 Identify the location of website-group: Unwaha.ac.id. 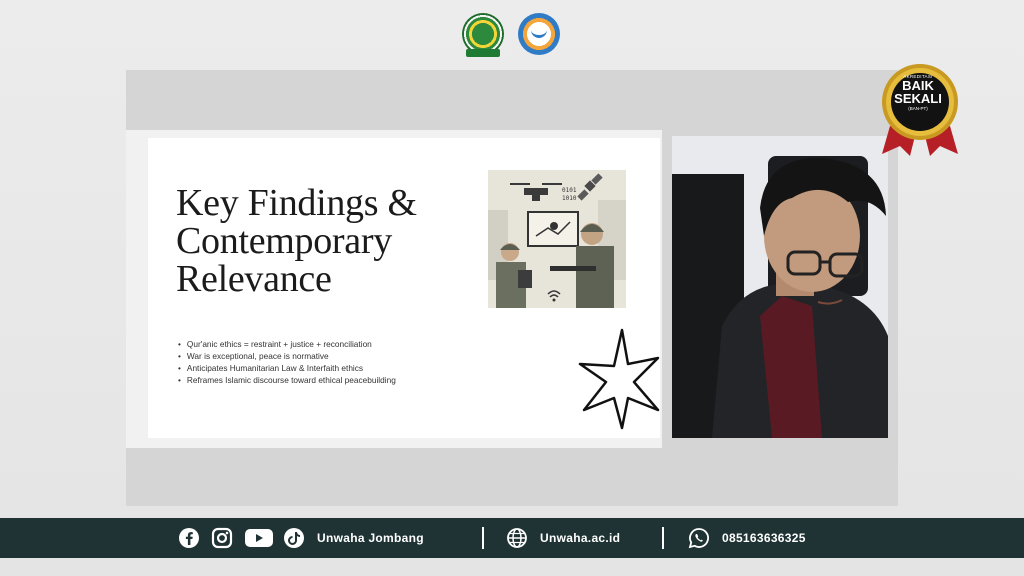
(563, 538).